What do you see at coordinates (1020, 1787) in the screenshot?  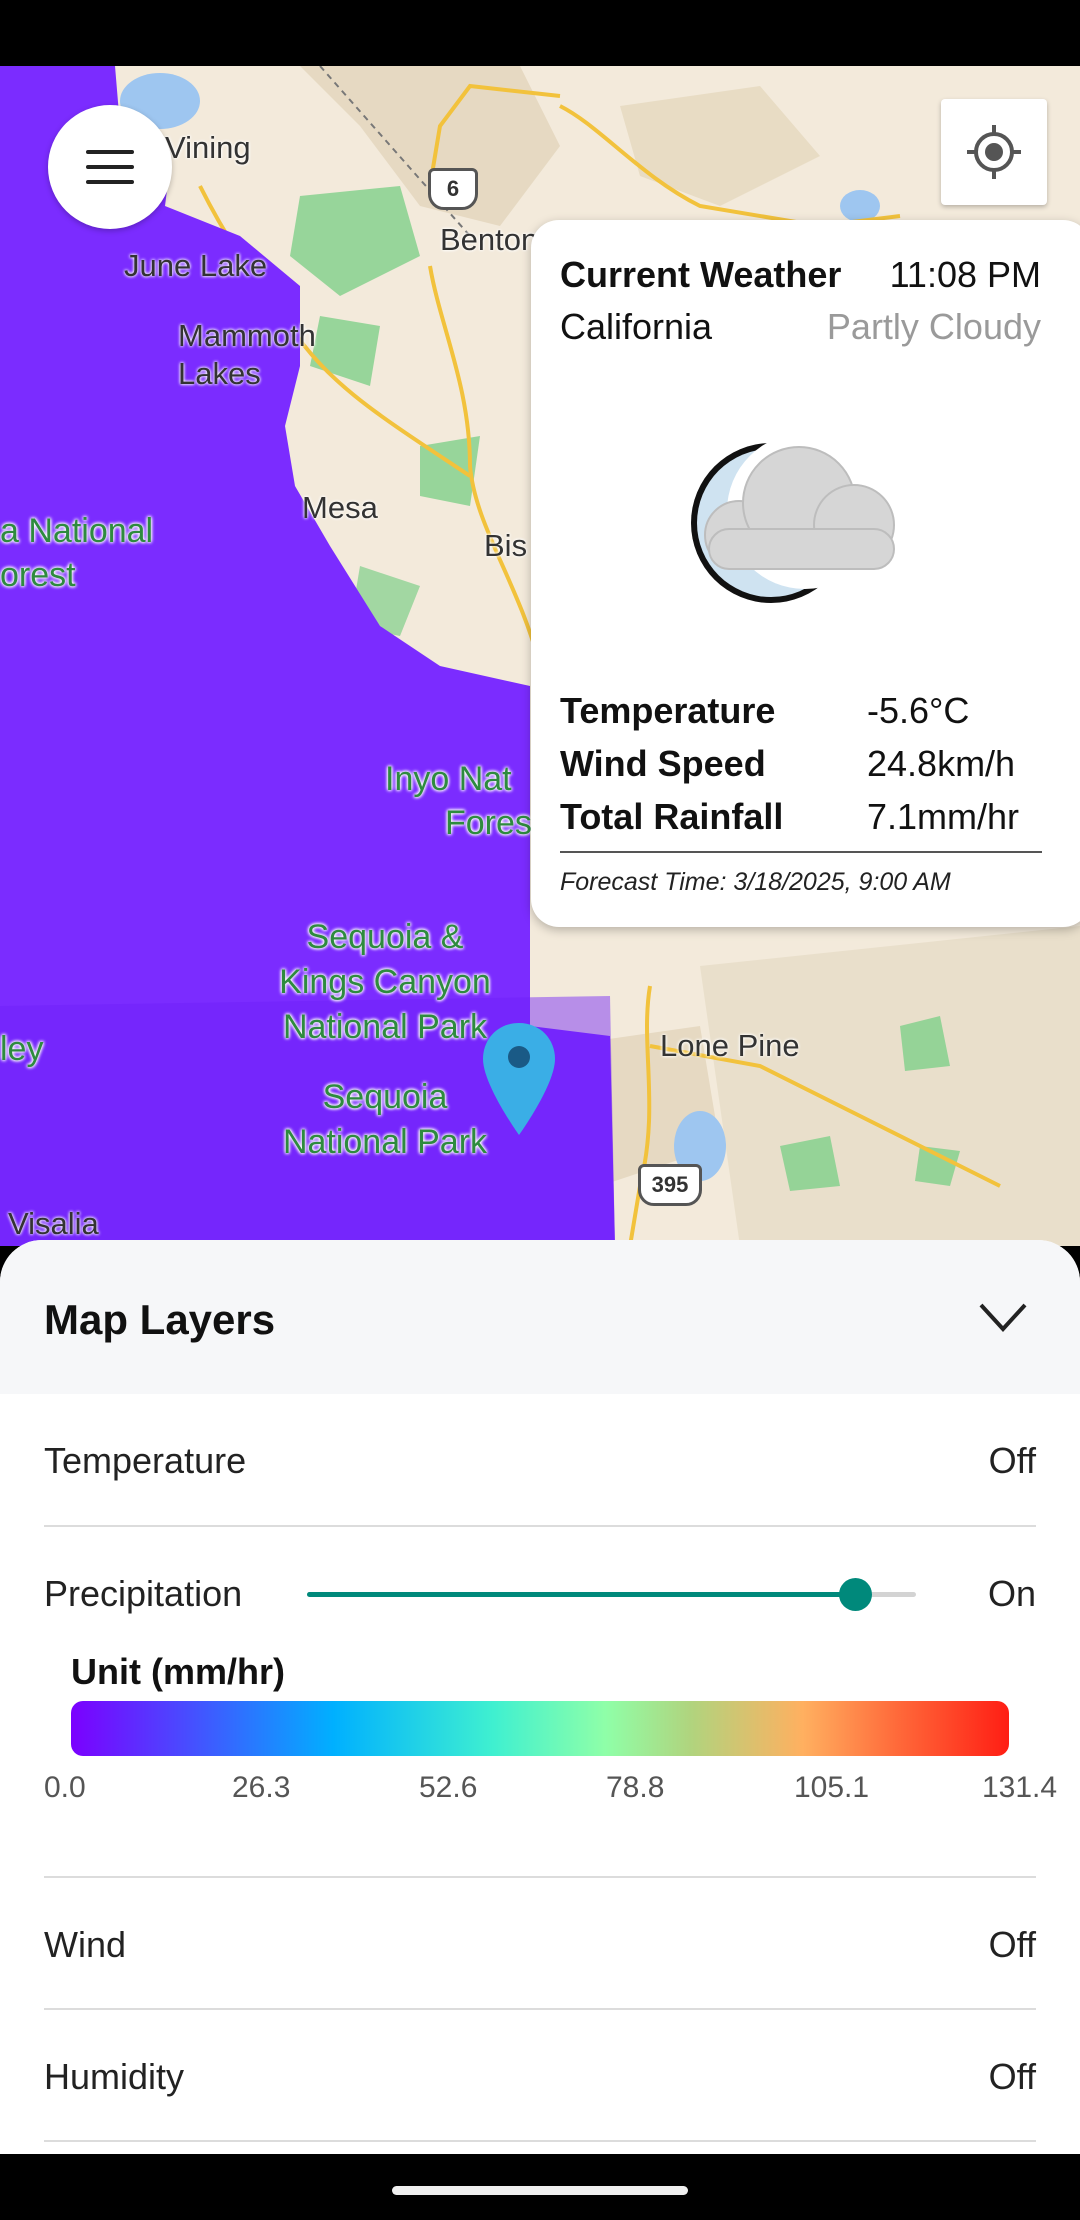 I see `scale-tick-label: 131.4` at bounding box center [1020, 1787].